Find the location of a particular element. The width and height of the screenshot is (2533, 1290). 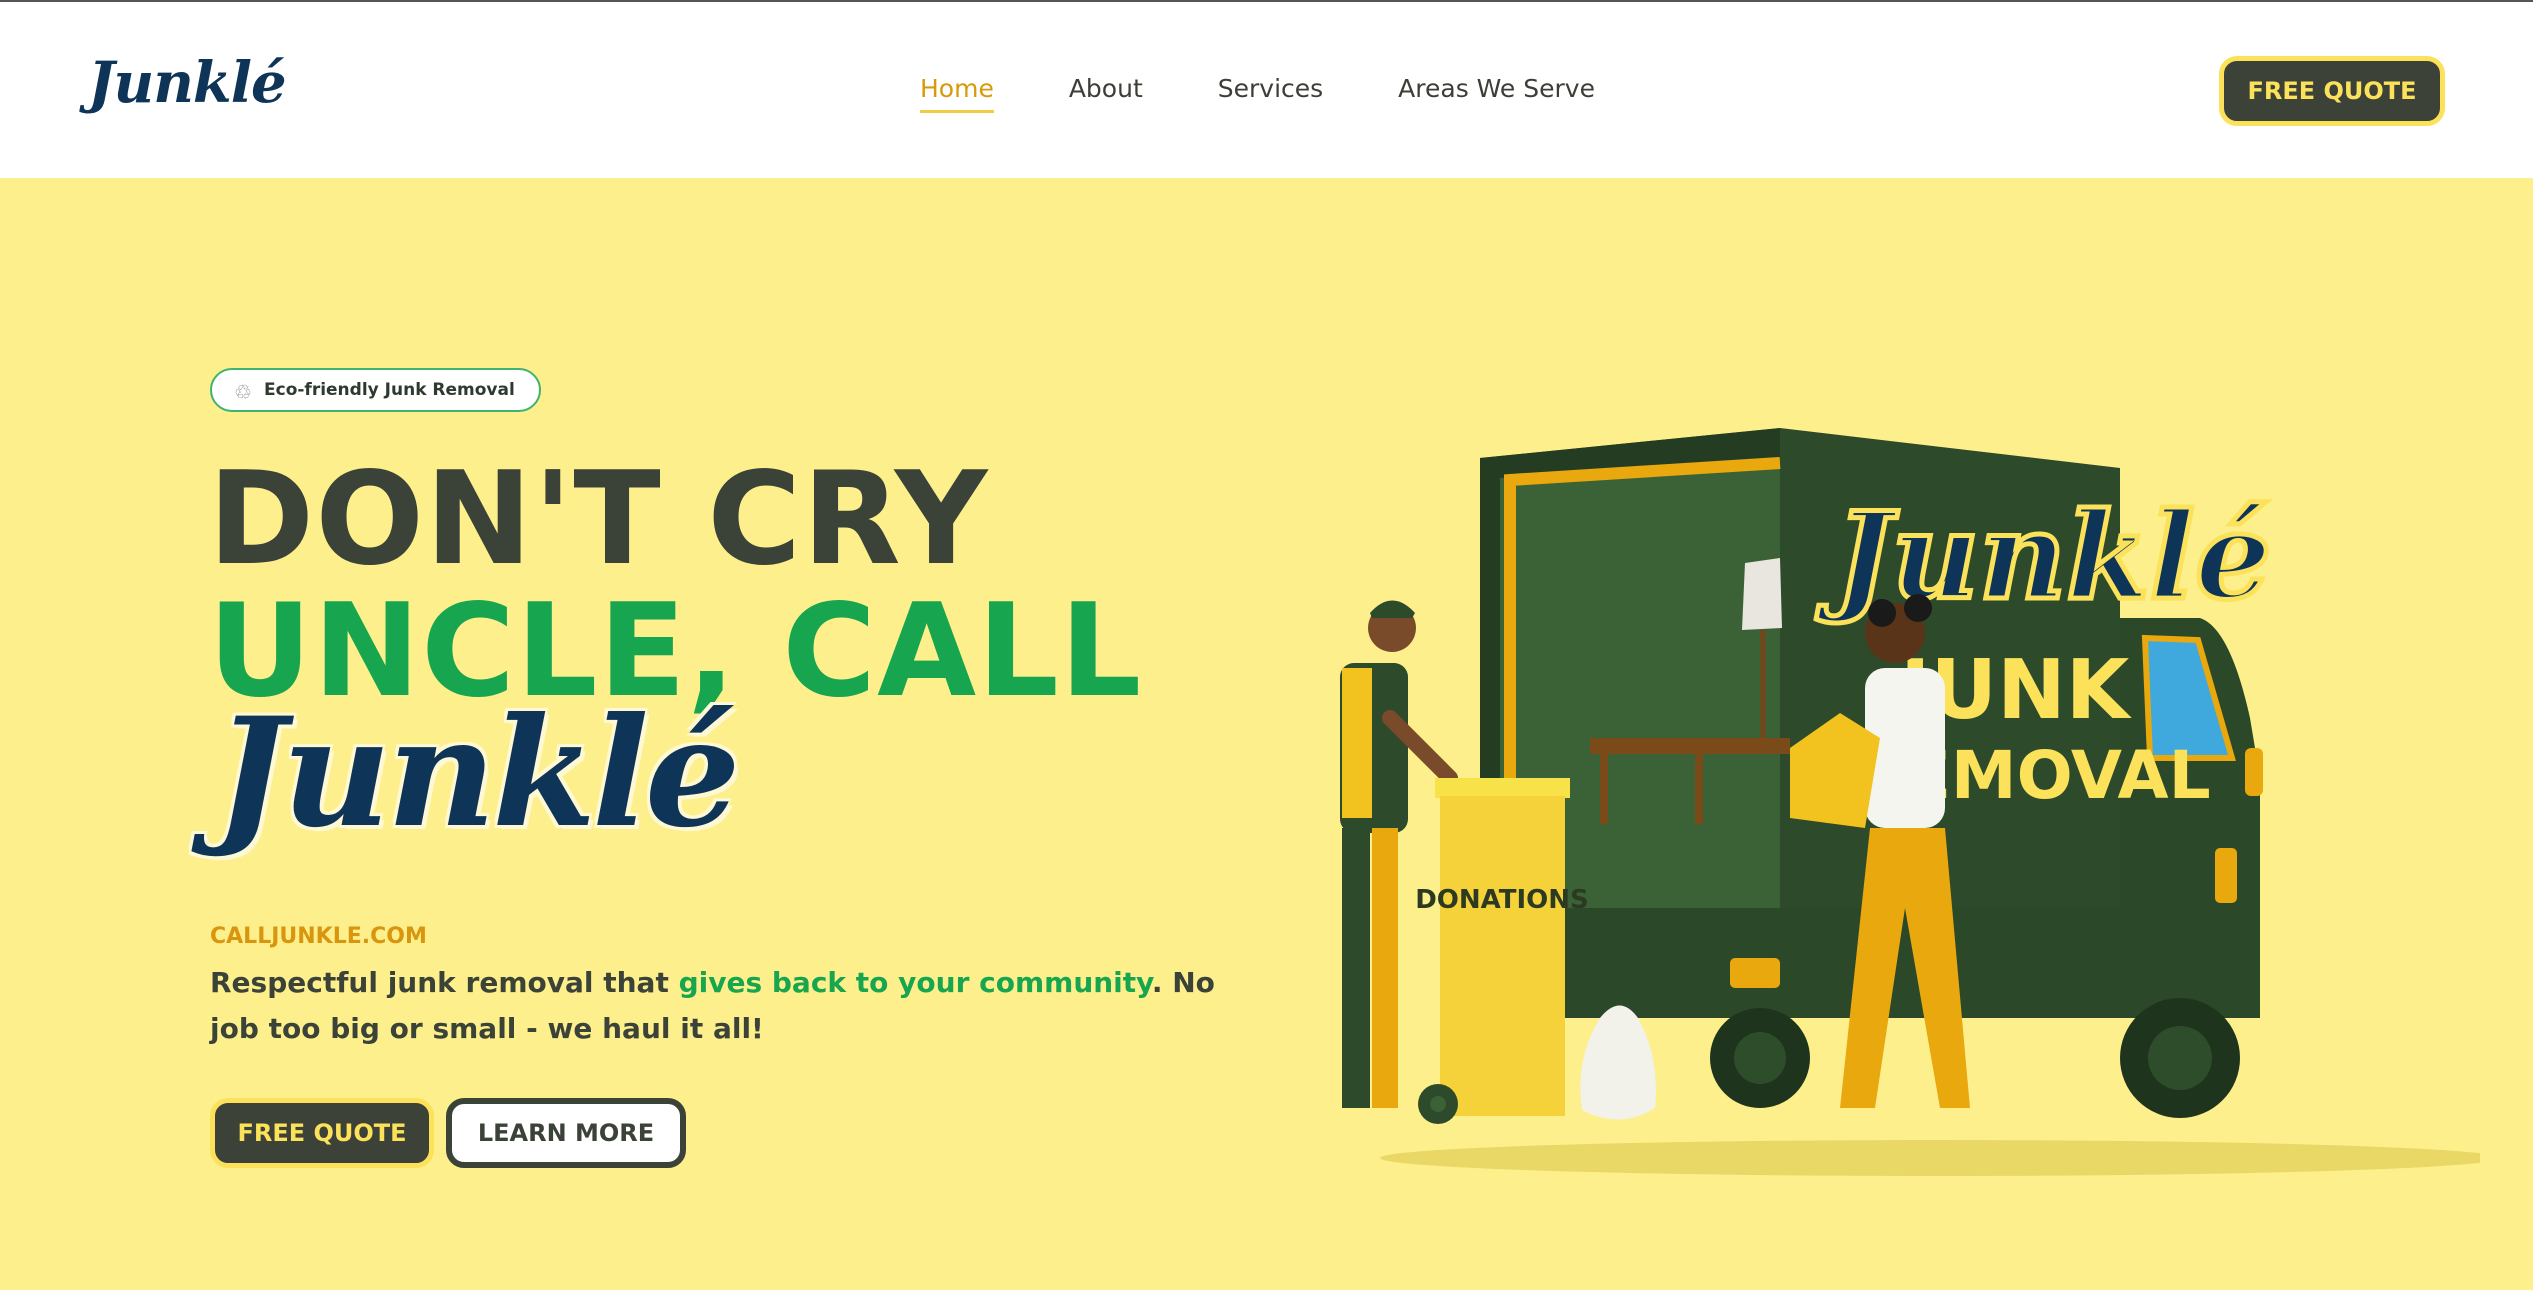

ground-shadow is located at coordinates (1930, 1158).